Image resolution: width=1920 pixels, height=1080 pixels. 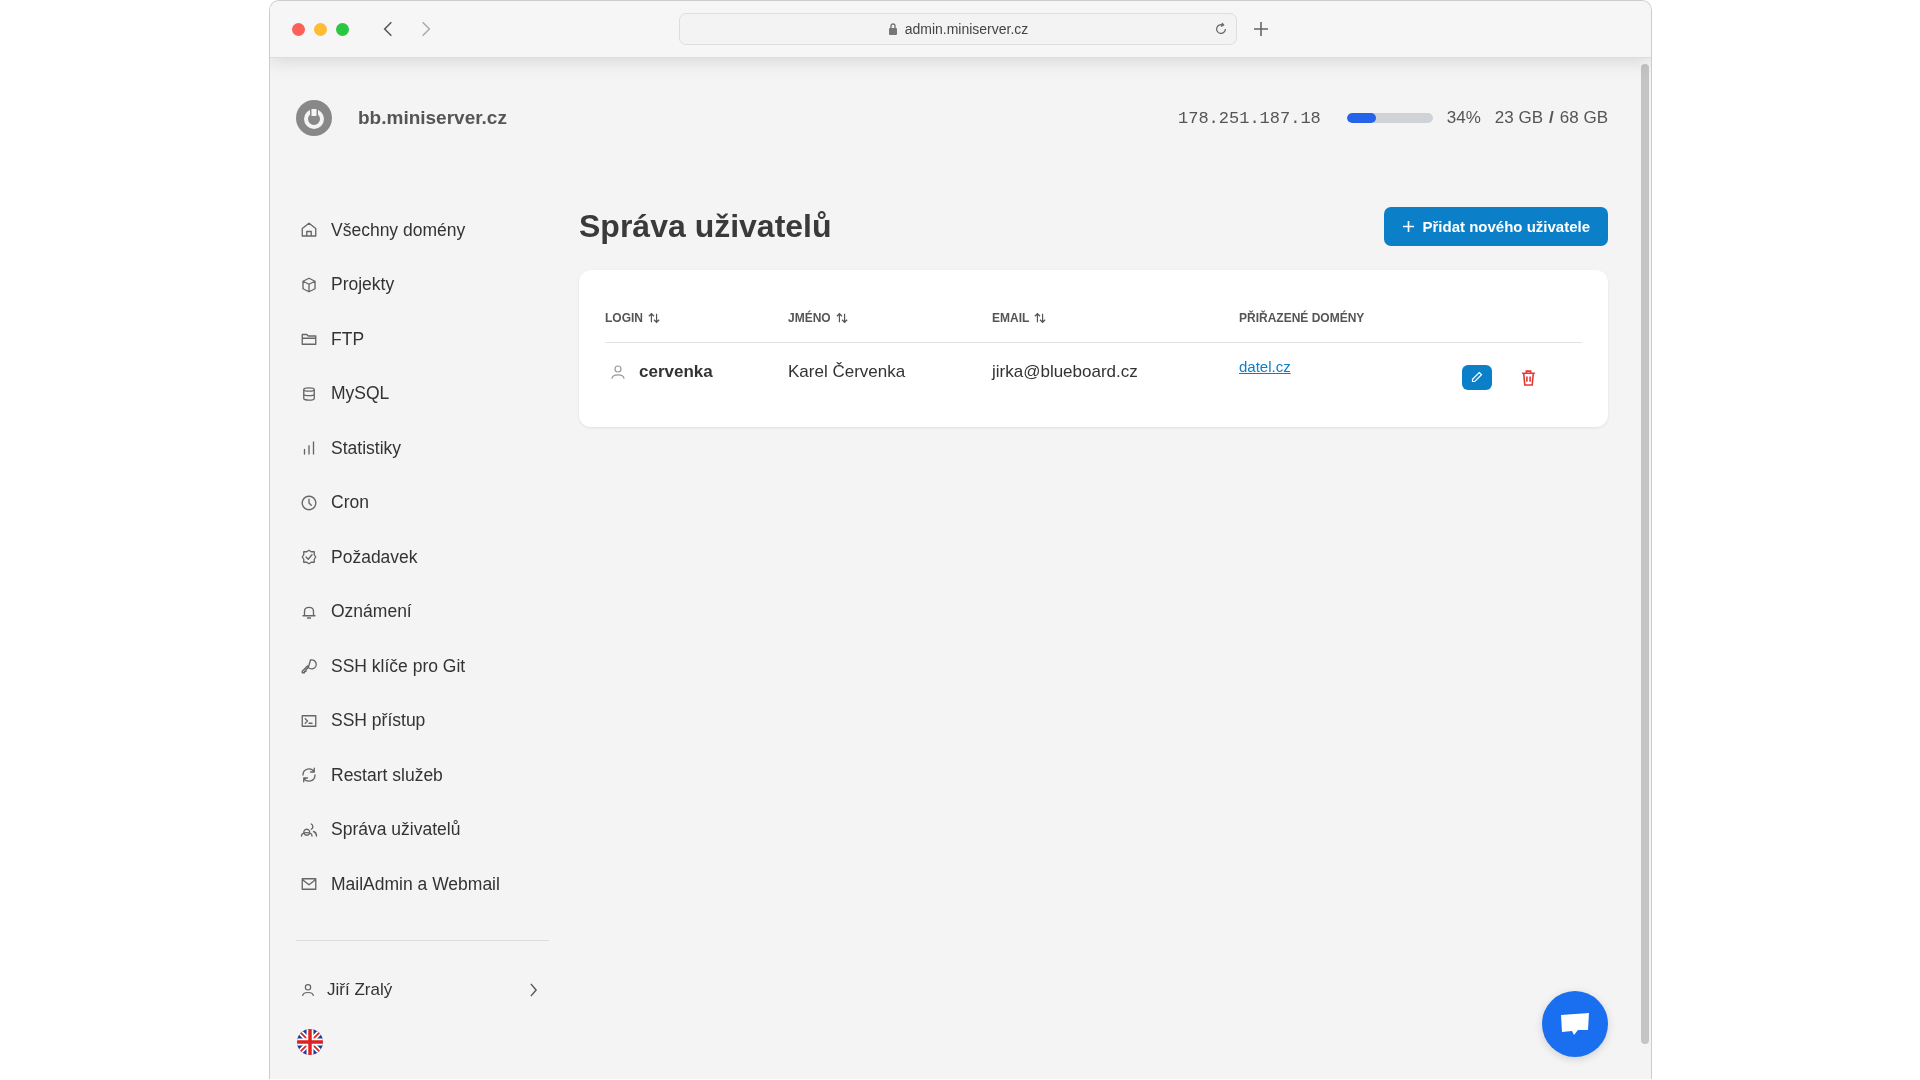 I want to click on server-name: bb.miniserver.cz, so click(x=432, y=118).